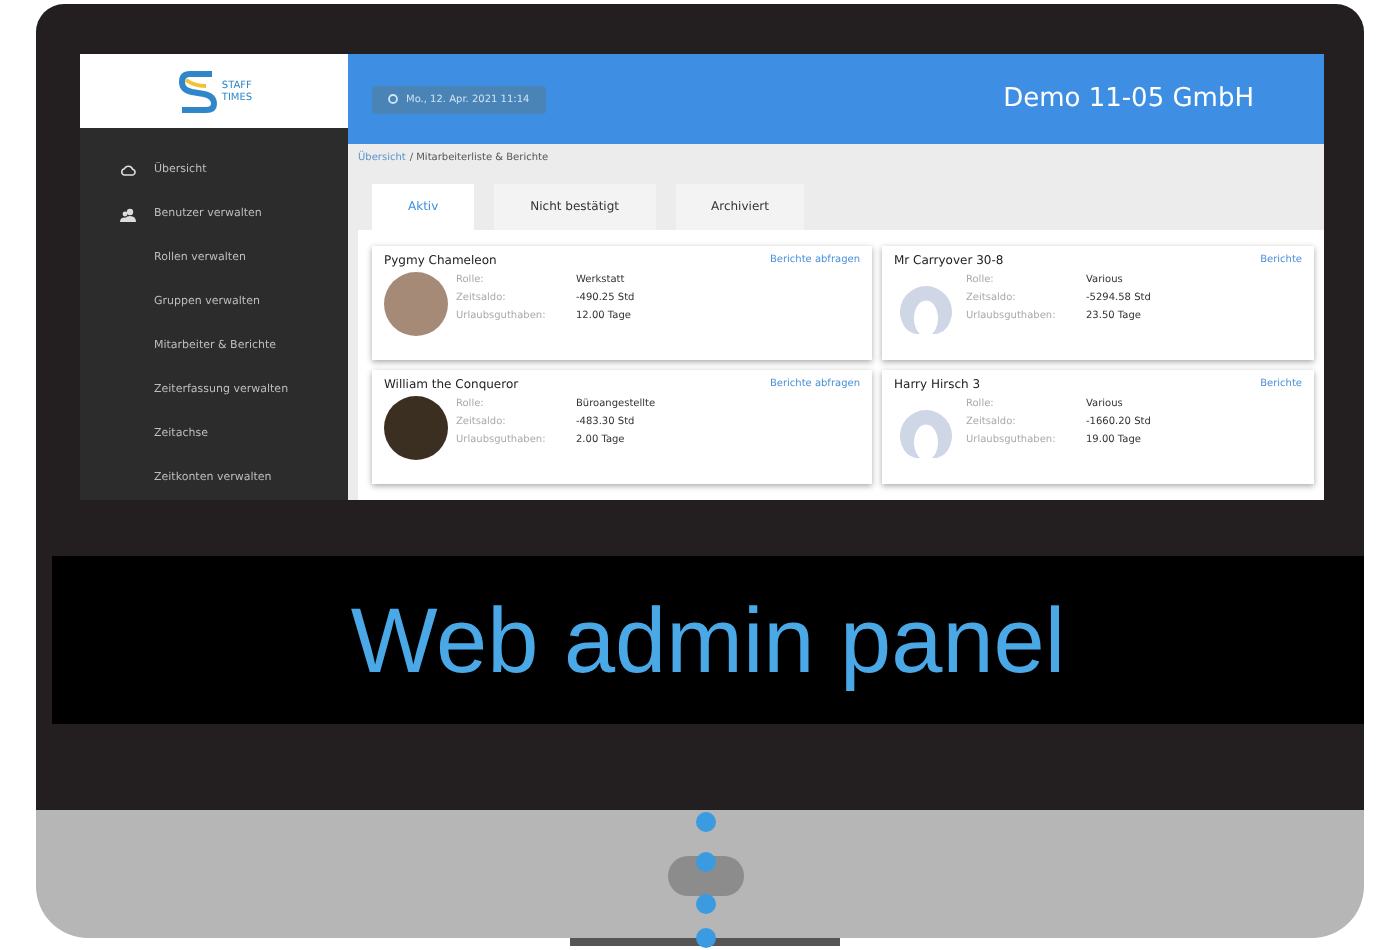  I want to click on caption-text: Web admin panel, so click(708, 640).